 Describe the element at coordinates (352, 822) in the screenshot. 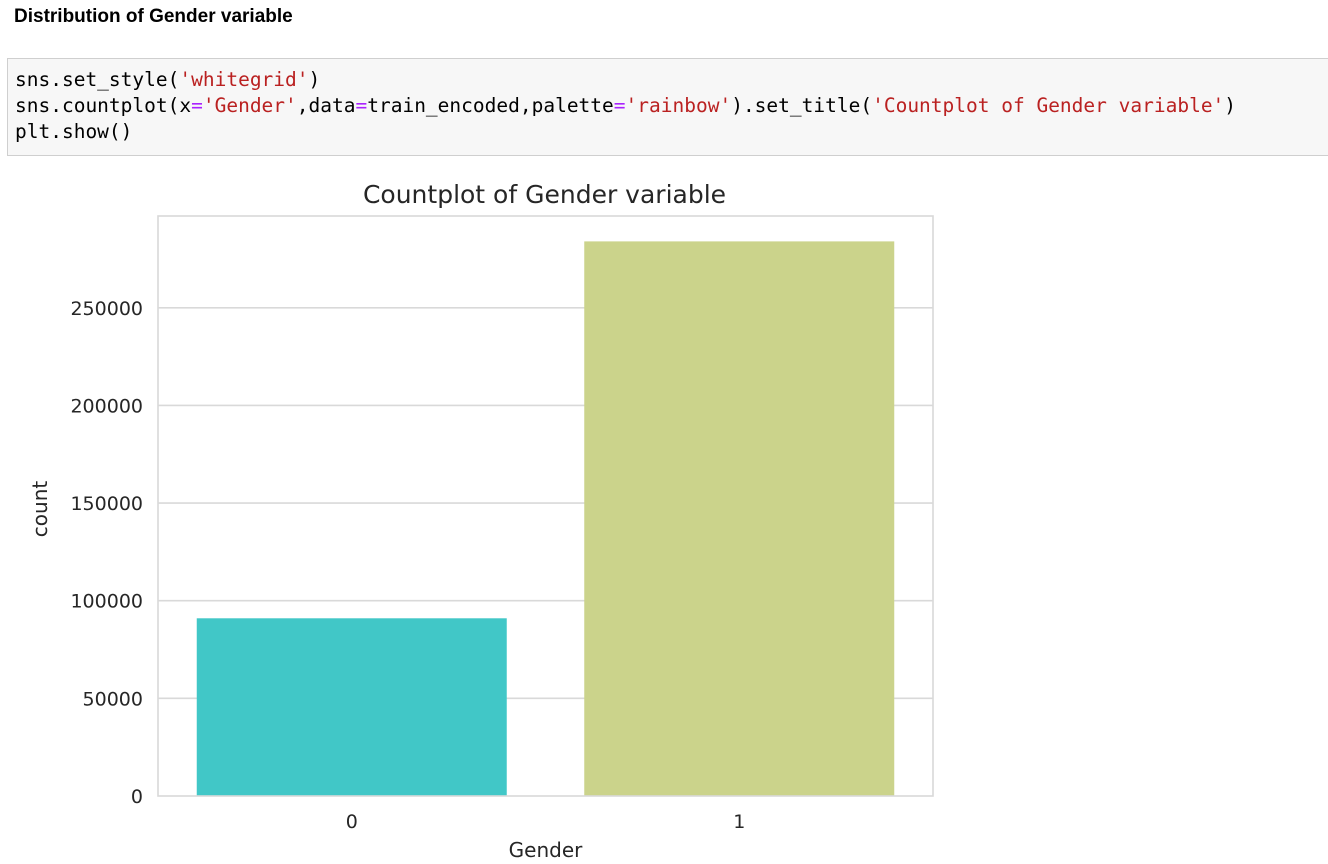

I see `x-tick-label: 0` at that location.